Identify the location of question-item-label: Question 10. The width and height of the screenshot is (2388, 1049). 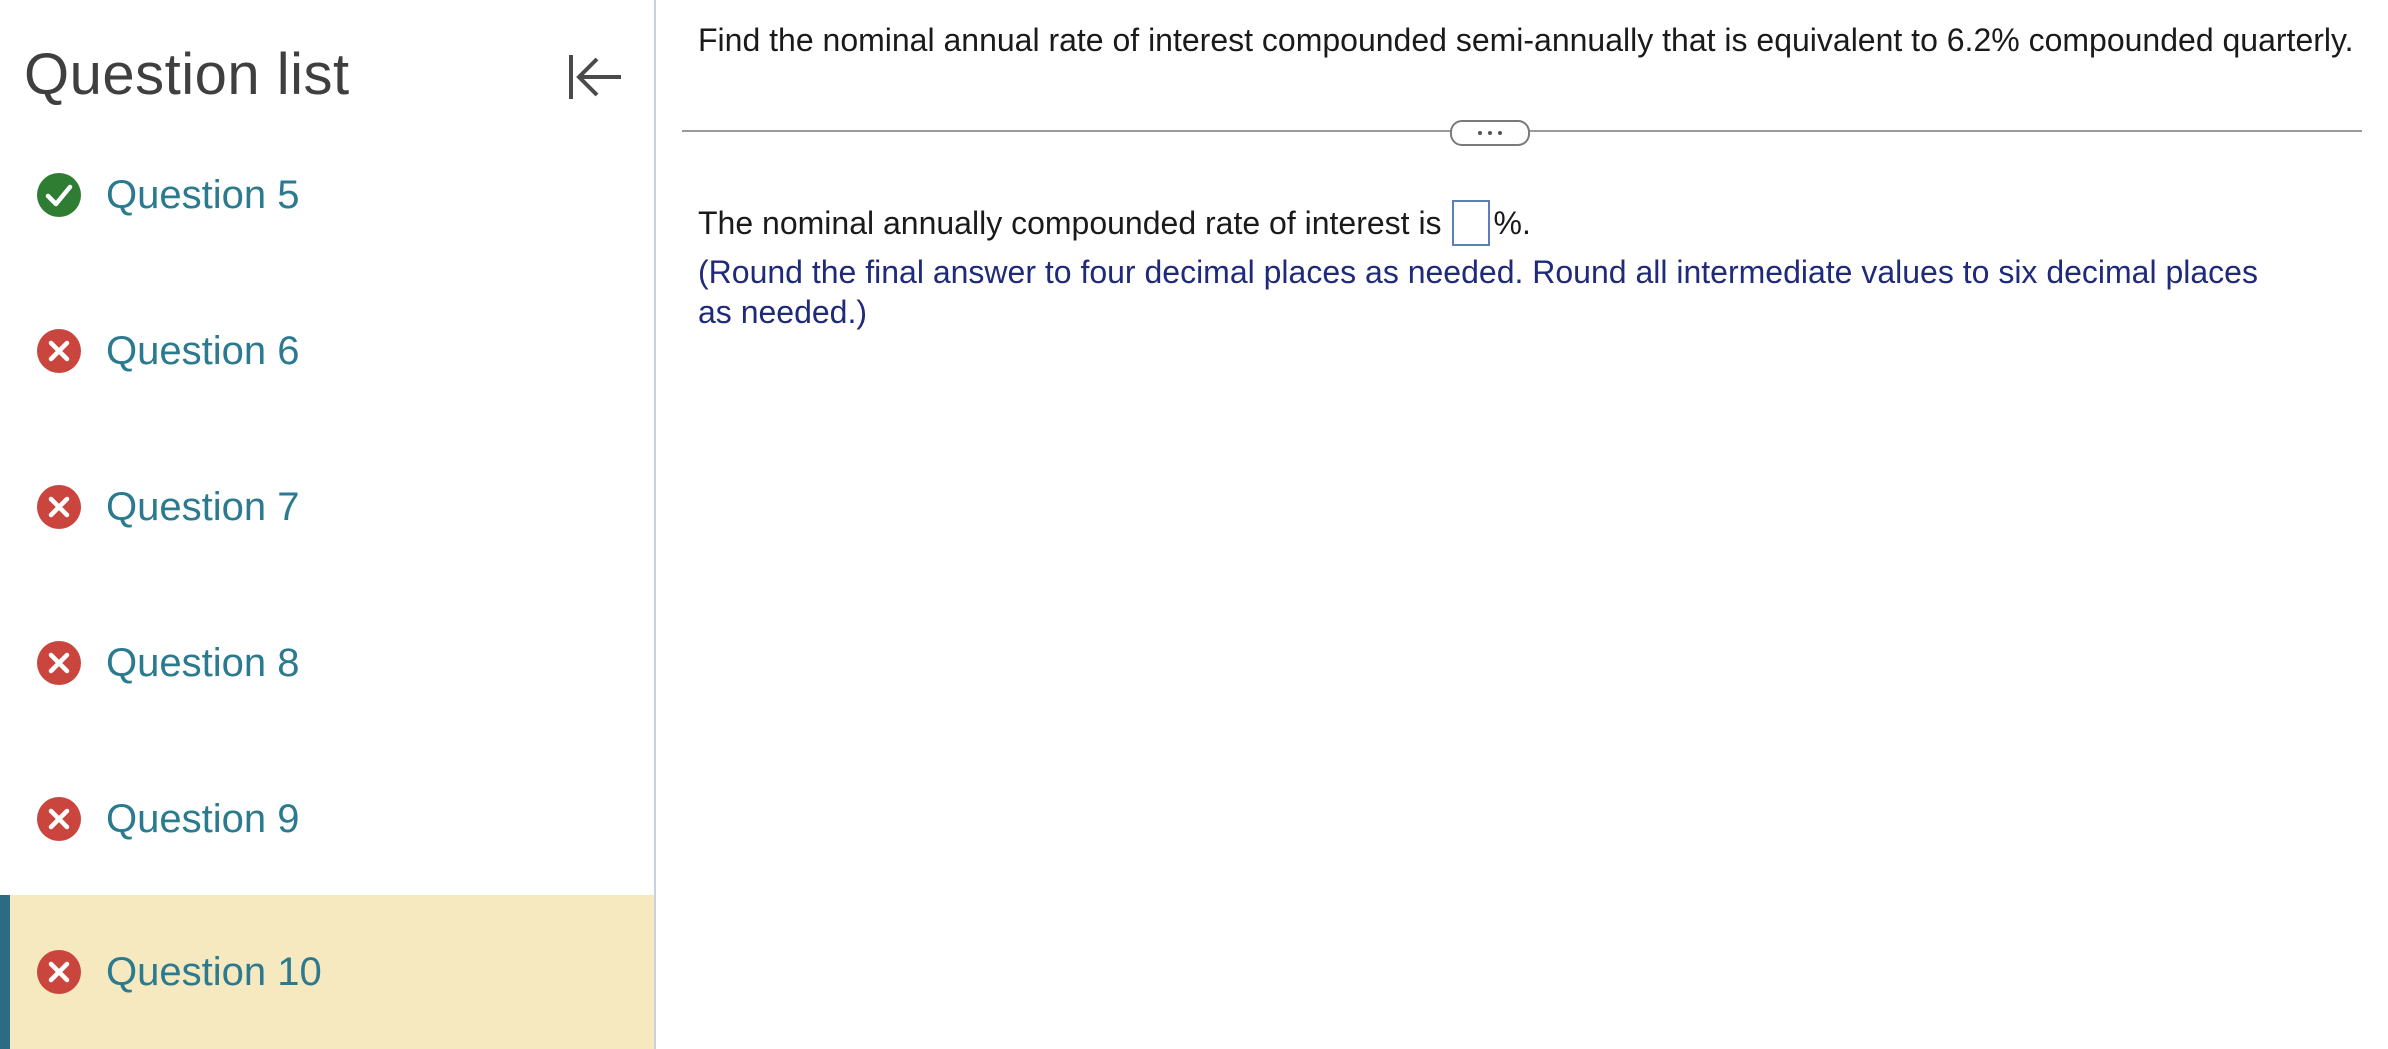
(214, 971).